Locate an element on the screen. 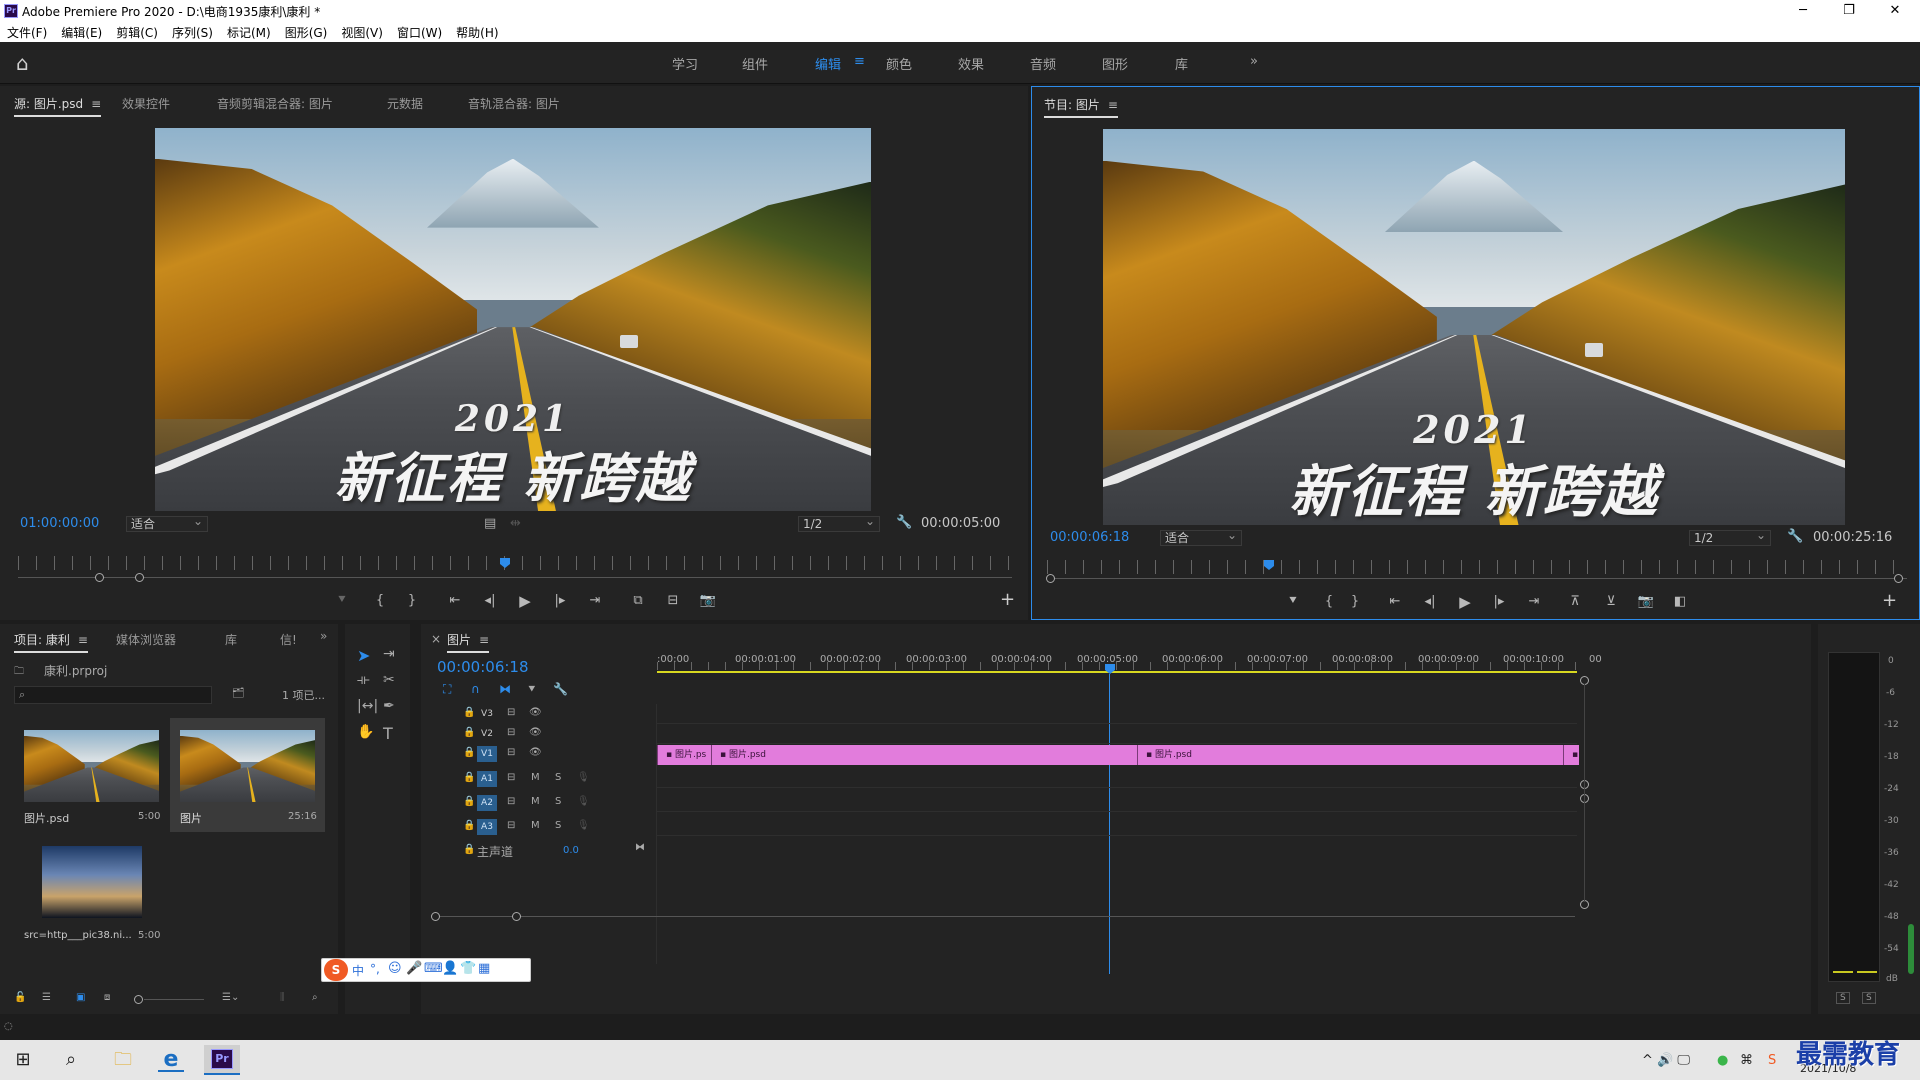 The image size is (1920, 1080). menu-file: 文件(F) is located at coordinates (27, 31).